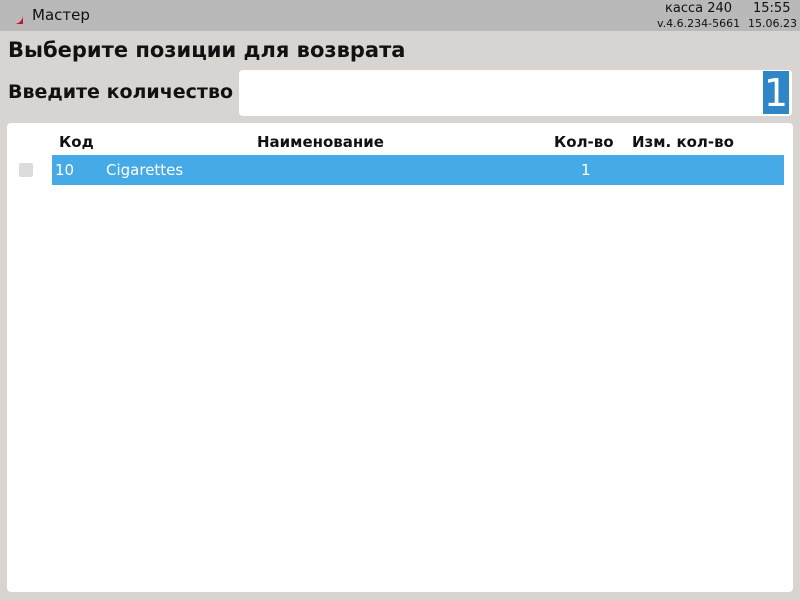  I want to click on quantity-input: 1, so click(515, 93).